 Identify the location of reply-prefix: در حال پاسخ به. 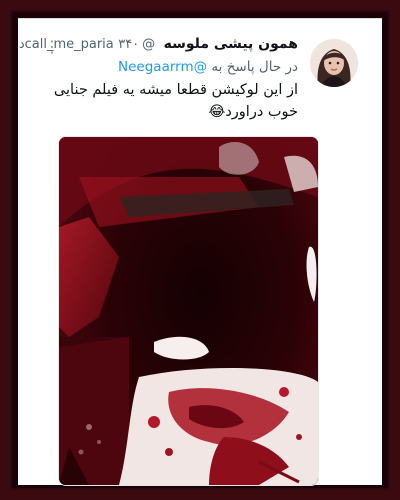
(254, 67).